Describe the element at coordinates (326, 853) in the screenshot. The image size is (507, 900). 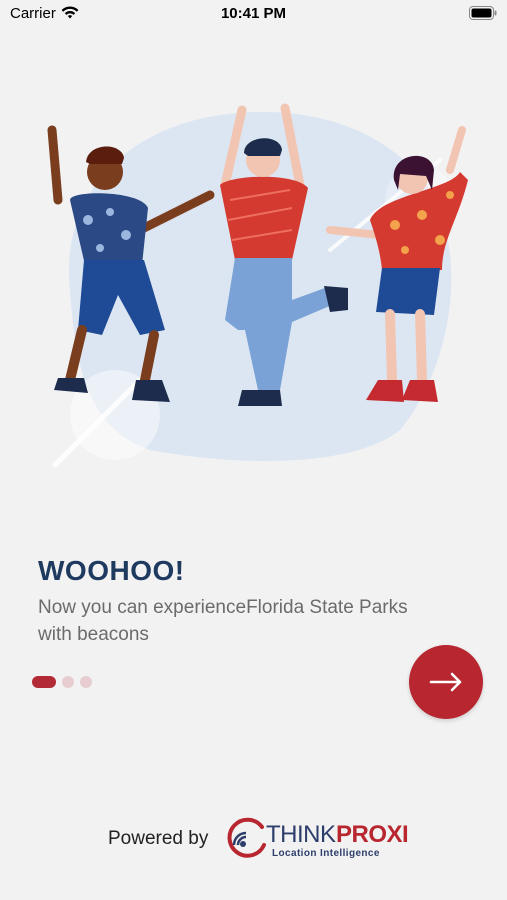
I see `logo-tagline: Location Intelligence` at that location.